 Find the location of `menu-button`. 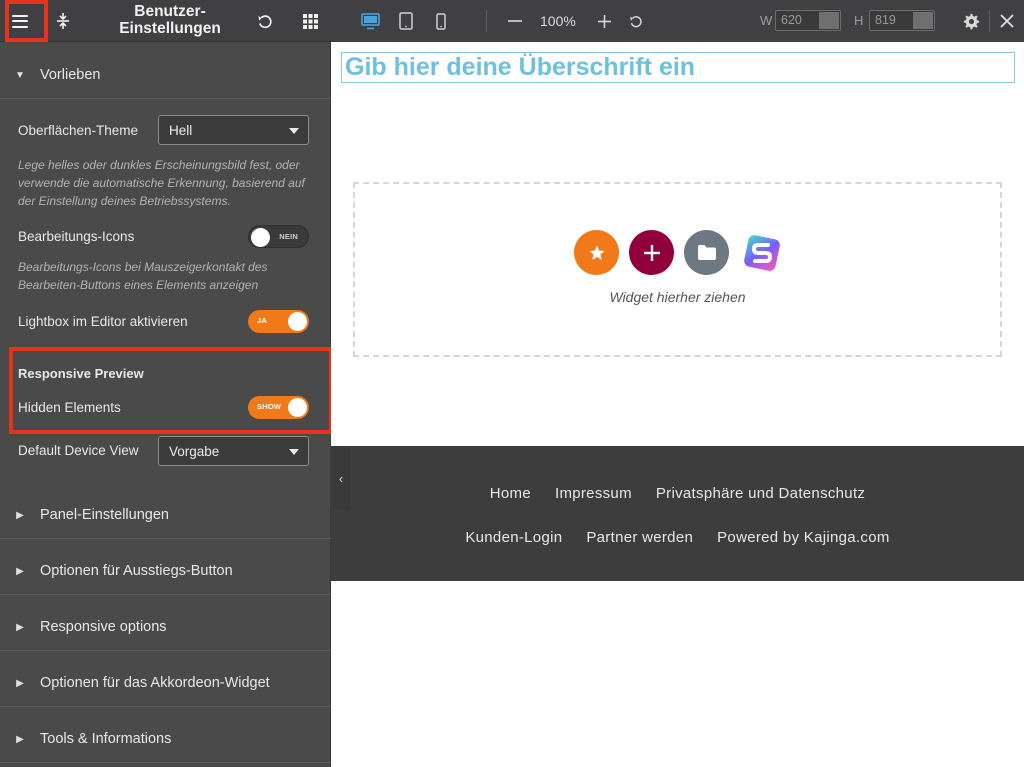

menu-button is located at coordinates (20, 21).